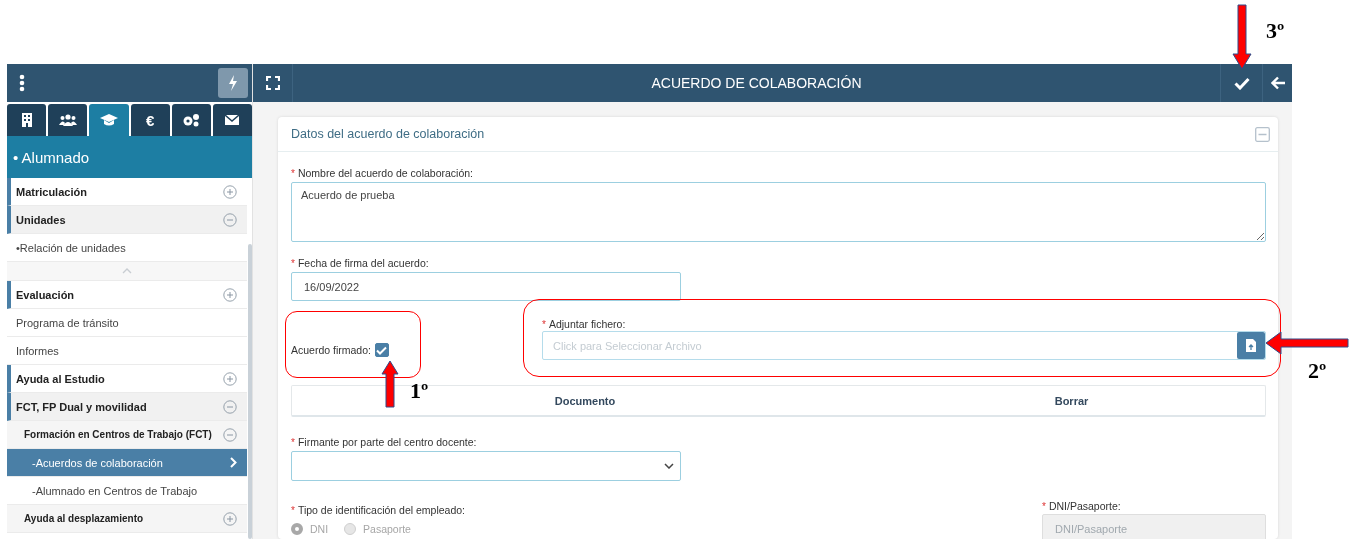 This screenshot has width=1351, height=539. Describe the element at coordinates (1242, 37) in the screenshot. I see `arrow-down-icon` at that location.